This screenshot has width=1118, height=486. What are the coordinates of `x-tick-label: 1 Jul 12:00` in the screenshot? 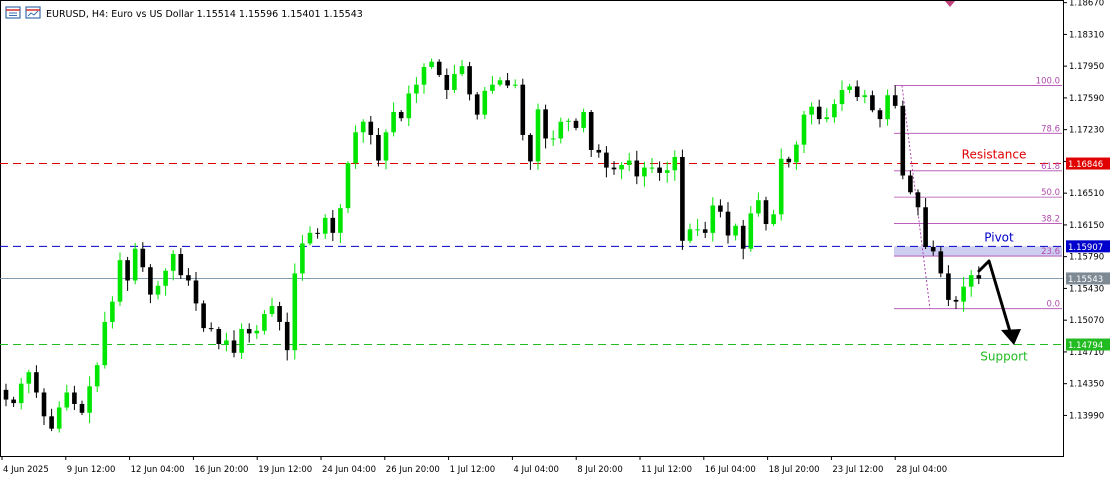 It's located at (473, 470).